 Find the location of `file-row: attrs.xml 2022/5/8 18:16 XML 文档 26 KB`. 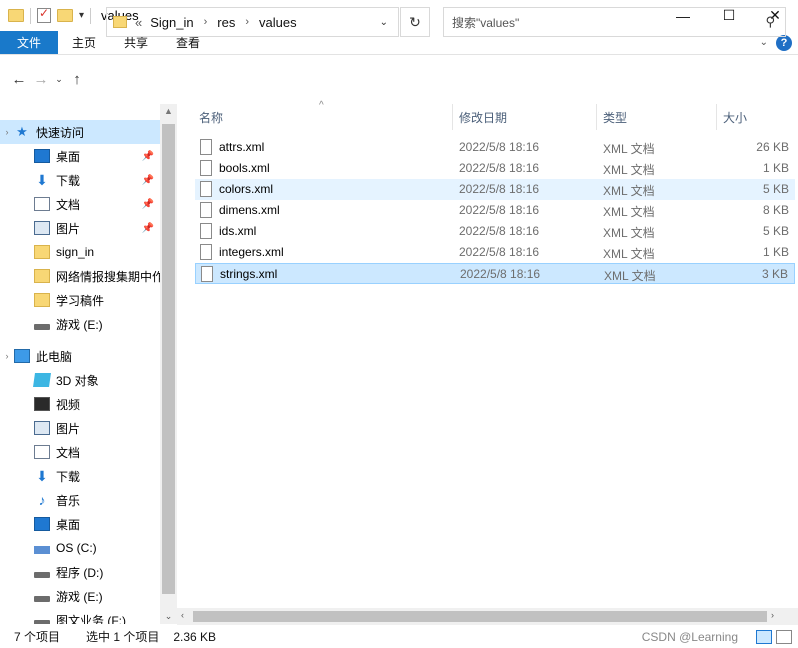

file-row: attrs.xml 2022/5/8 18:16 XML 文档 26 KB is located at coordinates (495, 147).